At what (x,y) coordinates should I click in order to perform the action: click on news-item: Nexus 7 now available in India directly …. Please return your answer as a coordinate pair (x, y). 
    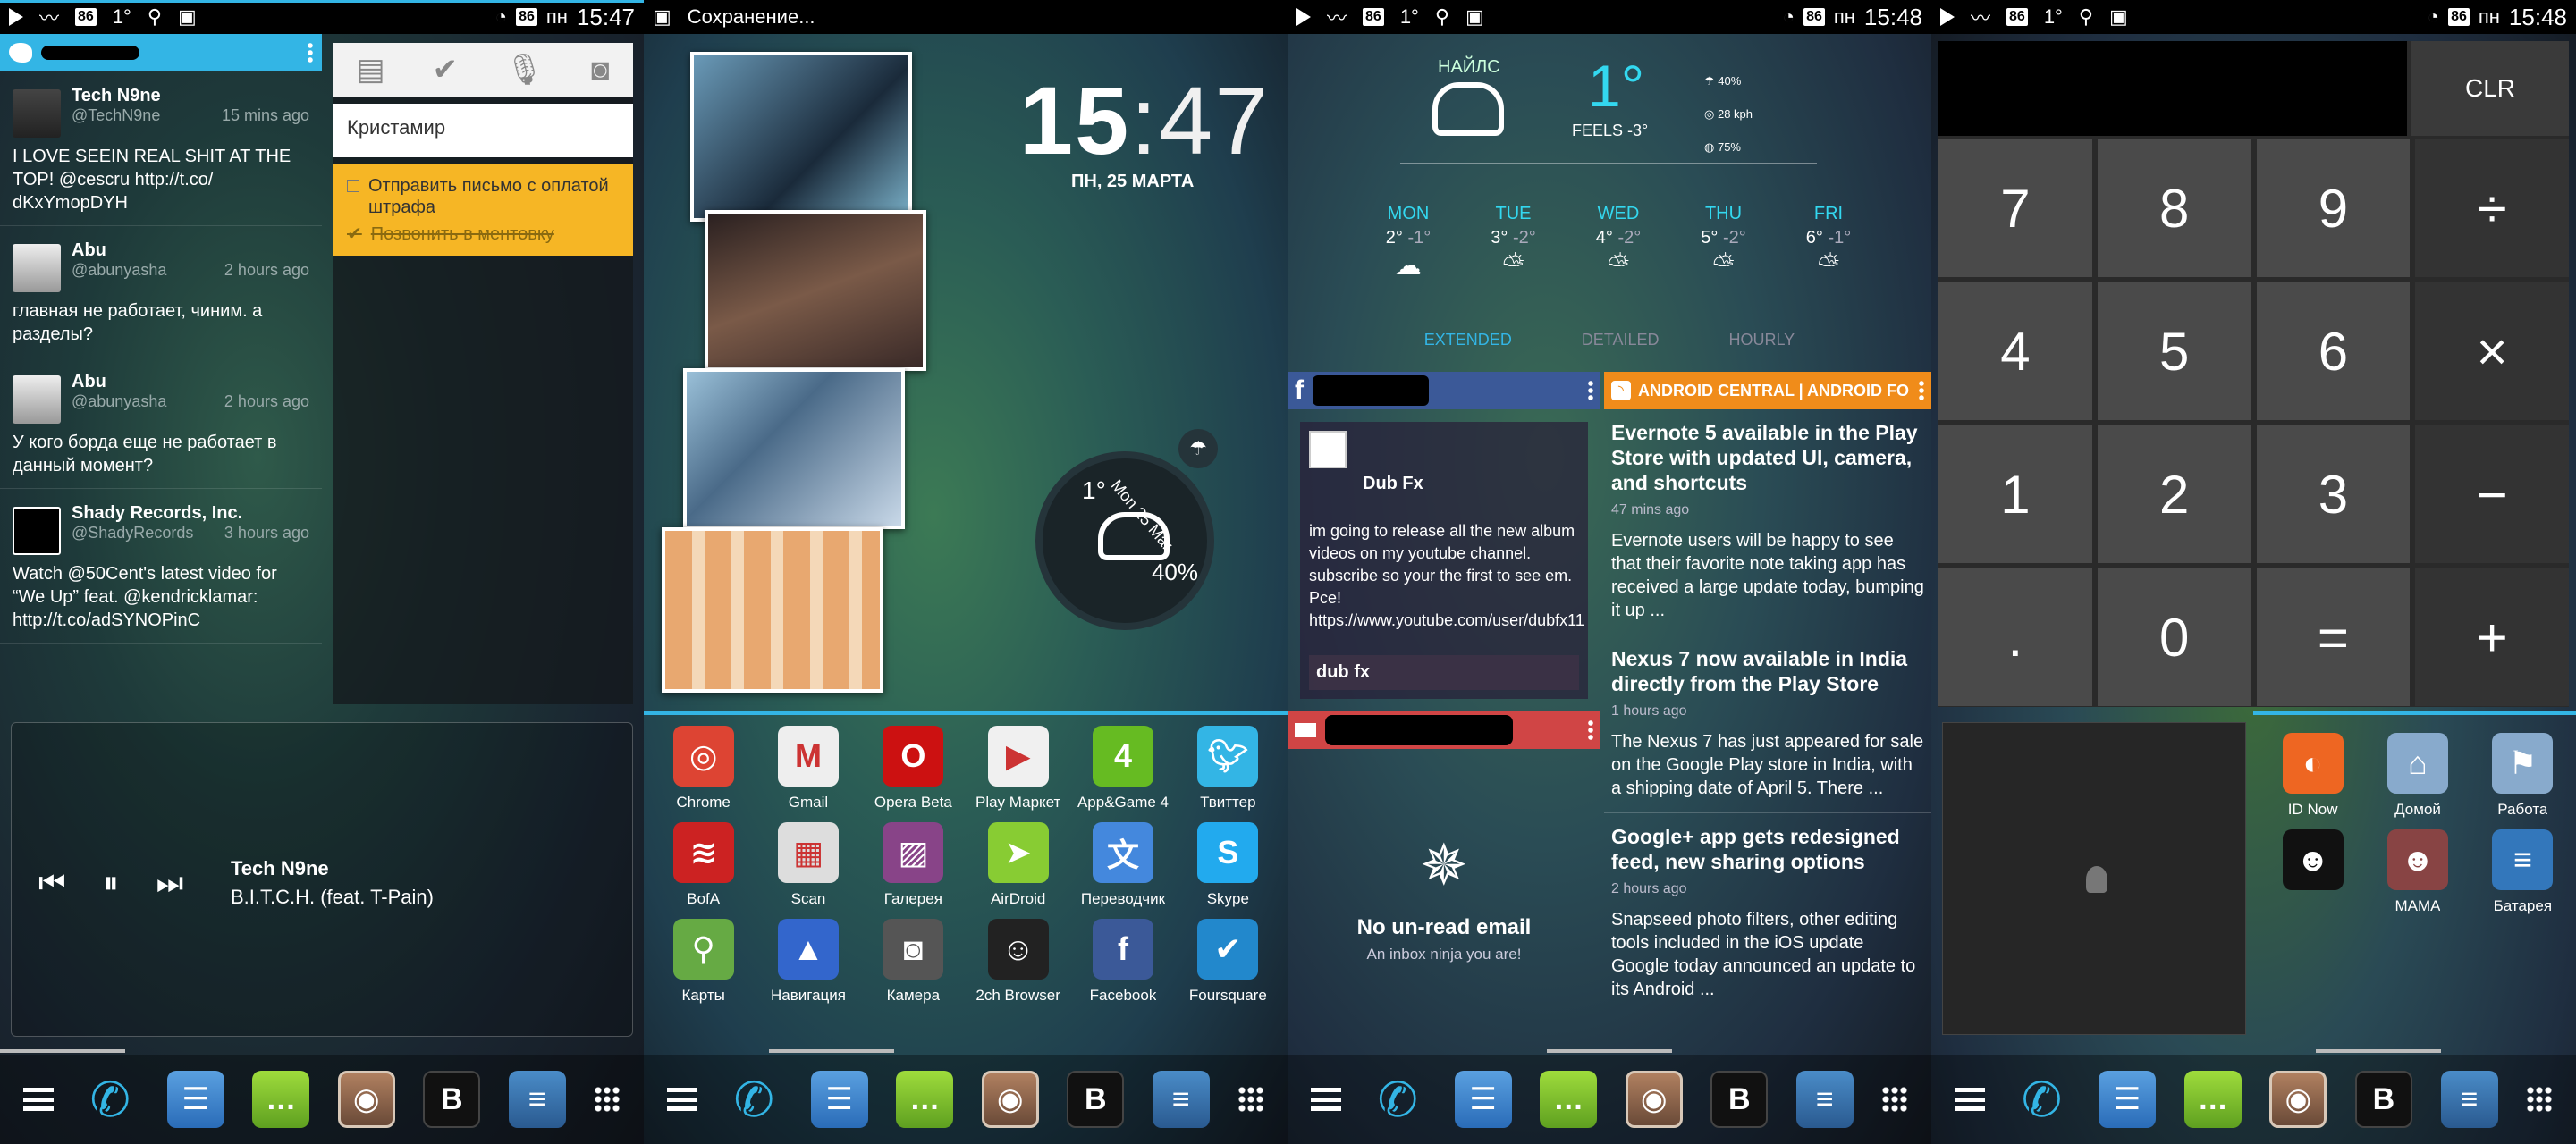
    Looking at the image, I should click on (1767, 724).